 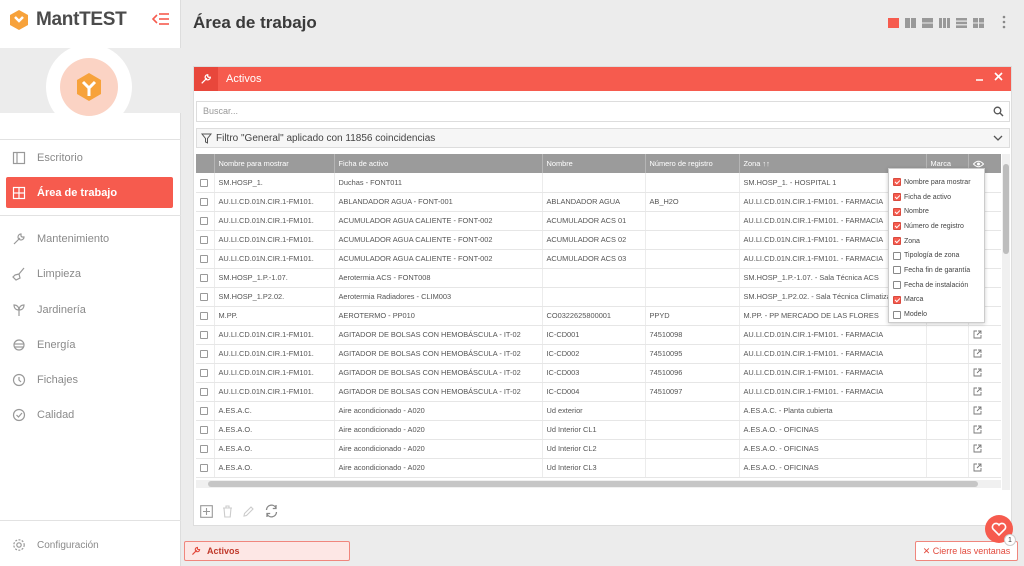 What do you see at coordinates (89, 379) in the screenshot?
I see `sidebar-item-fichajes: Fichajes` at bounding box center [89, 379].